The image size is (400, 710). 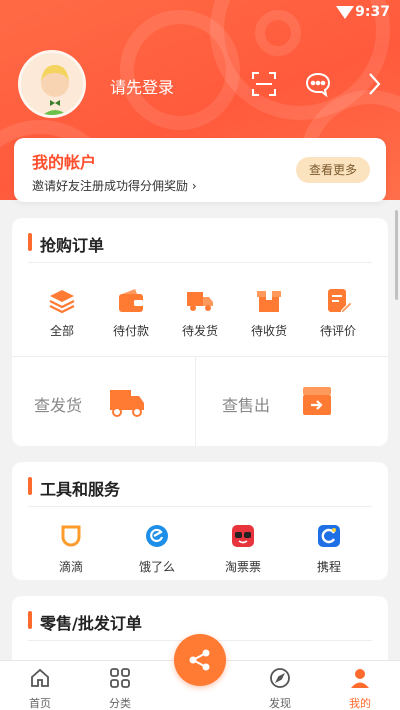 What do you see at coordinates (280, 678) in the screenshot?
I see `compass-icon` at bounding box center [280, 678].